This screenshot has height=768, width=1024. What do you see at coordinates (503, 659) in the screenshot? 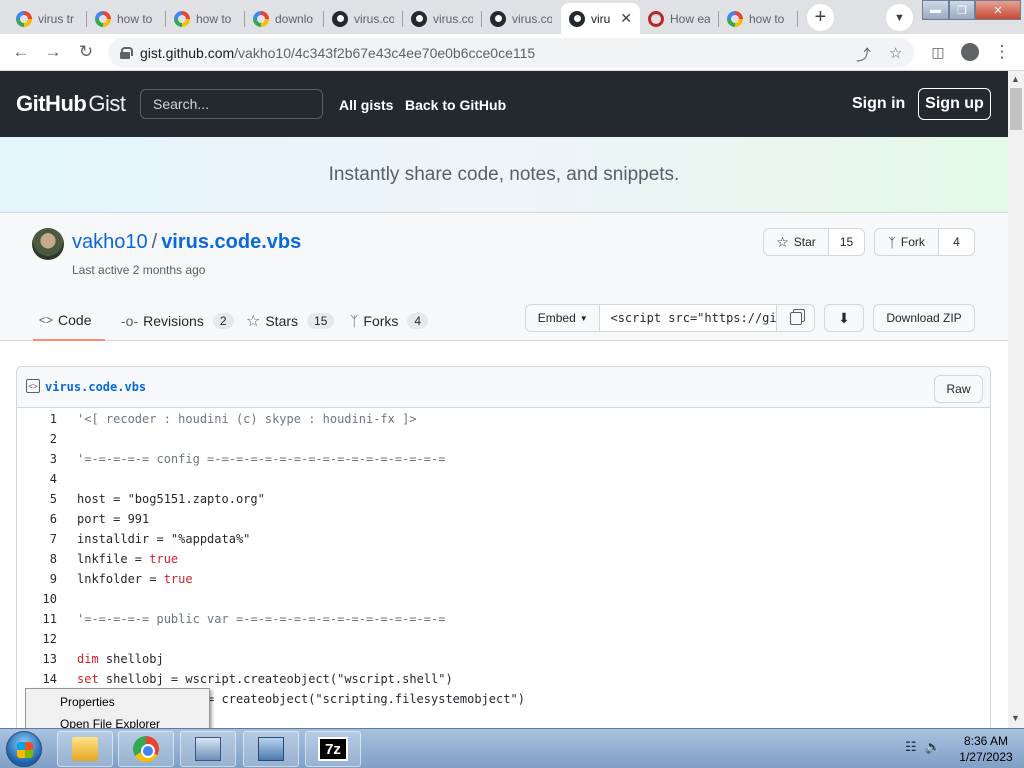
I see `code-line: 13 dim shellobj` at bounding box center [503, 659].